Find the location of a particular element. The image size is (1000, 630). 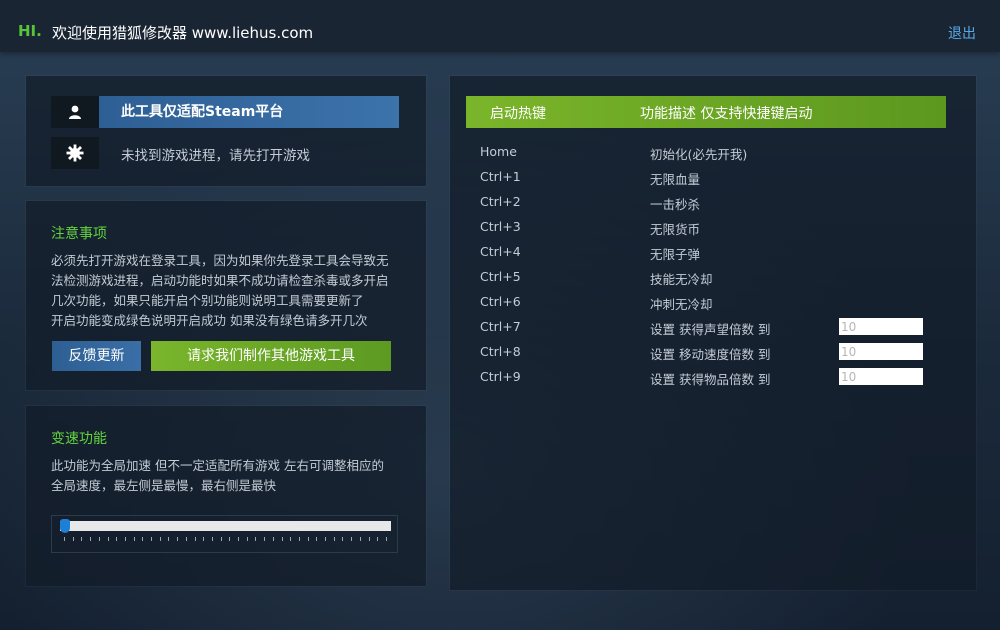

speed-slider is located at coordinates (224, 534).